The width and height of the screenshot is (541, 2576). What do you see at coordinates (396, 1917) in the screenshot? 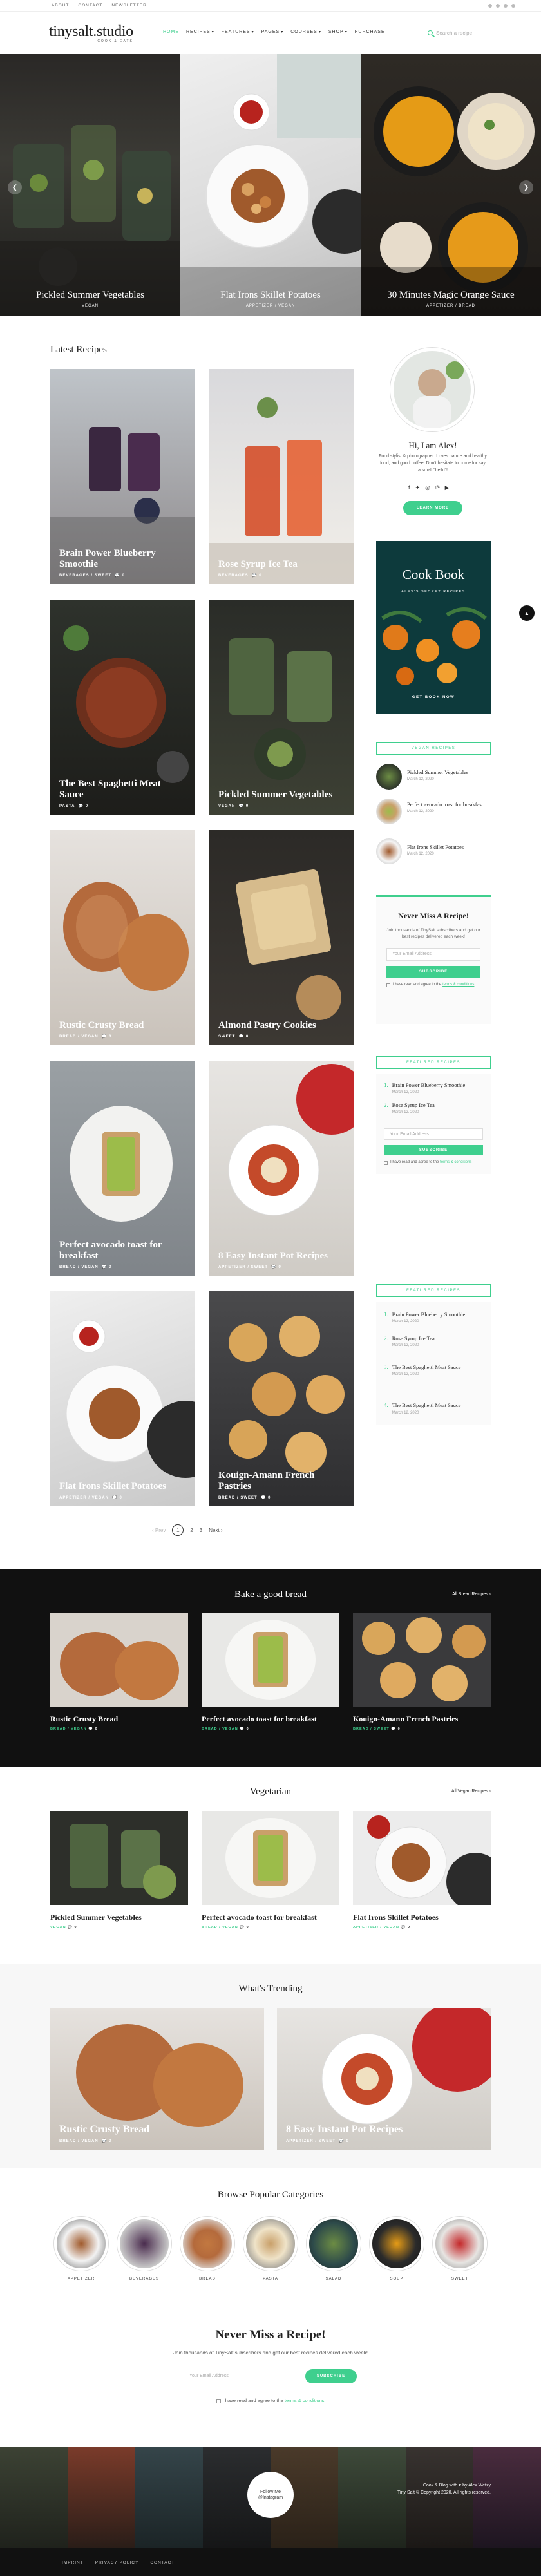
I see `vegetarian-card-title: Flat Irons Skillet Potatoes` at bounding box center [396, 1917].